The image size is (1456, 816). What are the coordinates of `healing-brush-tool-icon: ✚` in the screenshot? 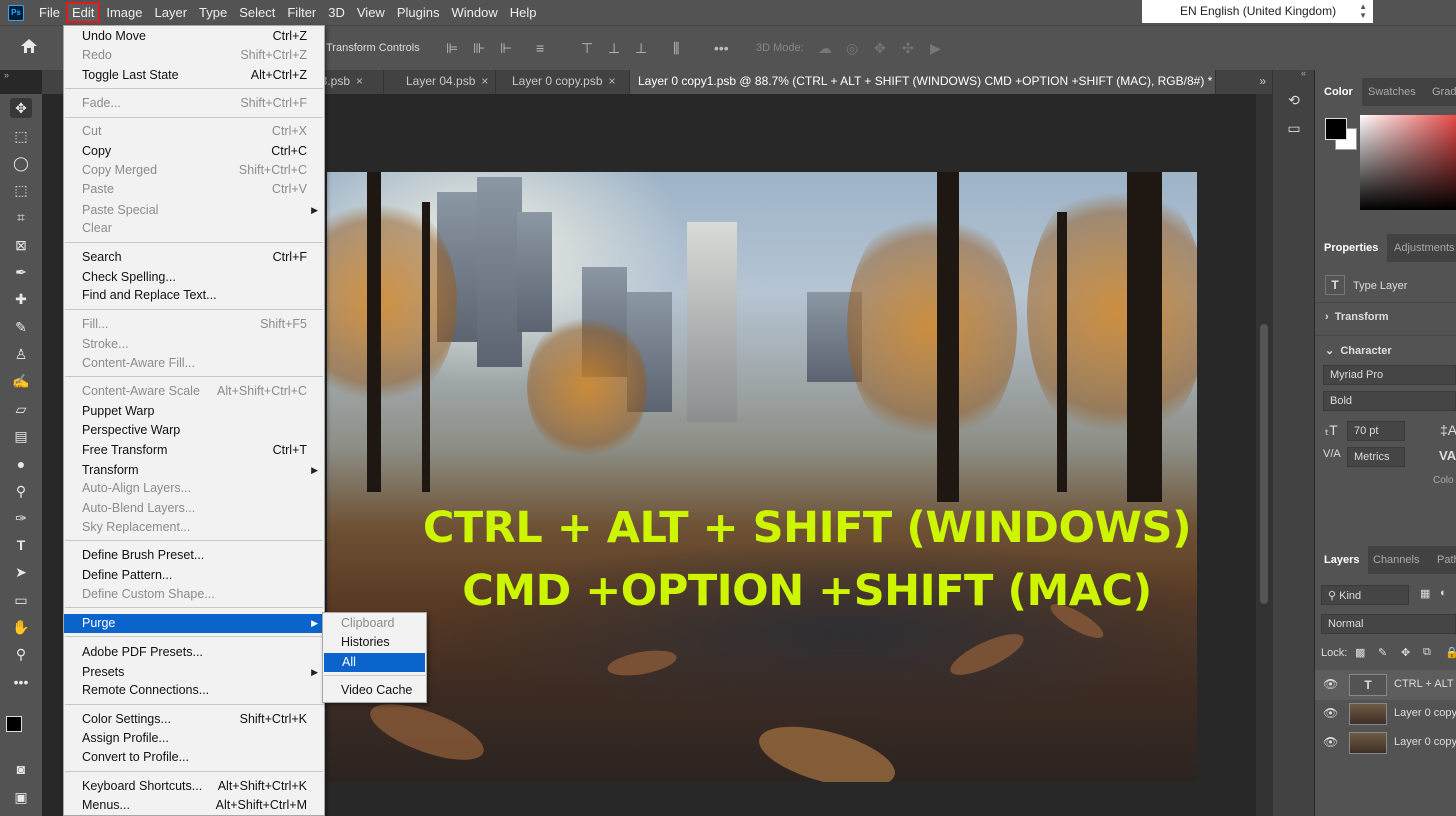 It's located at (21, 299).